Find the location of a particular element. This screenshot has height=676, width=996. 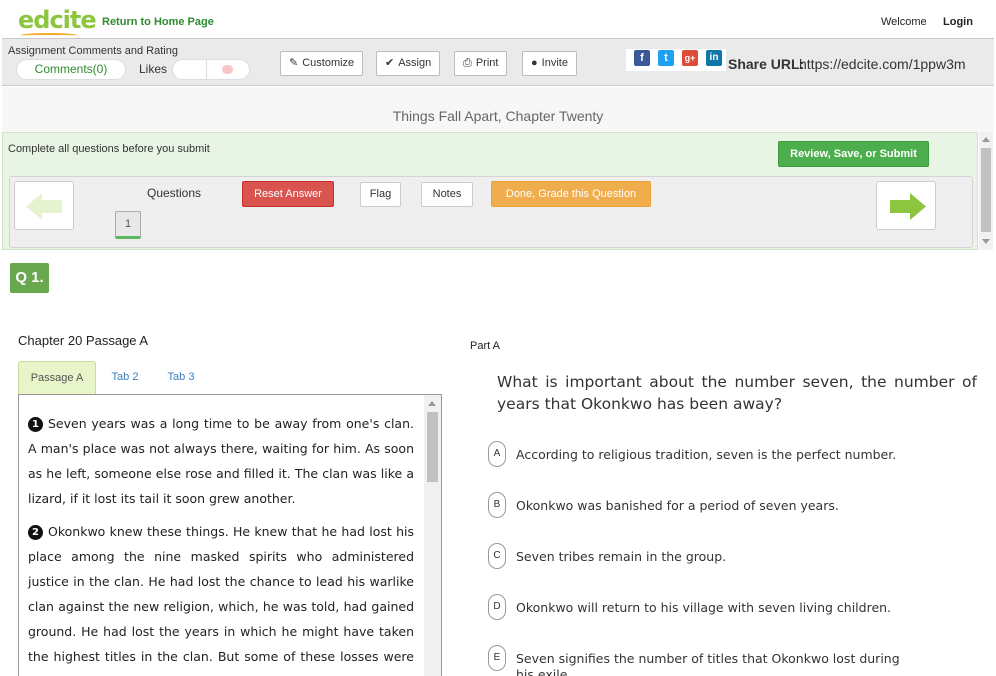

comments-button: Comments(0) is located at coordinates (71, 69).